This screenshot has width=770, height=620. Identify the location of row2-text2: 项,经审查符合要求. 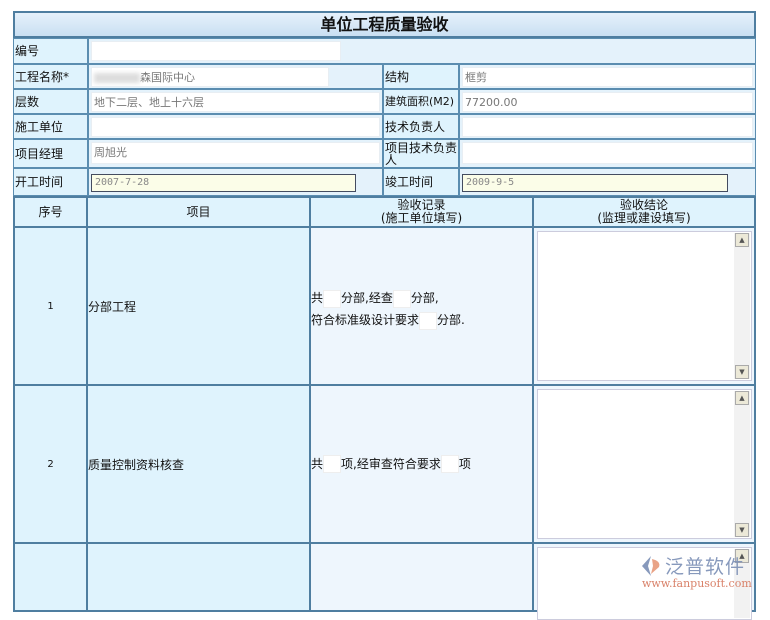
(391, 463).